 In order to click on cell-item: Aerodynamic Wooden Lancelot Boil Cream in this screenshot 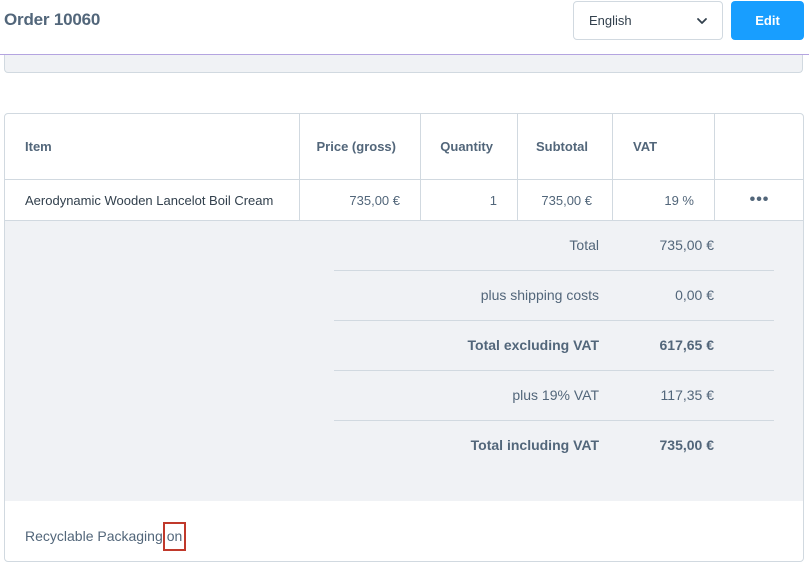, I will do `click(152, 200)`.